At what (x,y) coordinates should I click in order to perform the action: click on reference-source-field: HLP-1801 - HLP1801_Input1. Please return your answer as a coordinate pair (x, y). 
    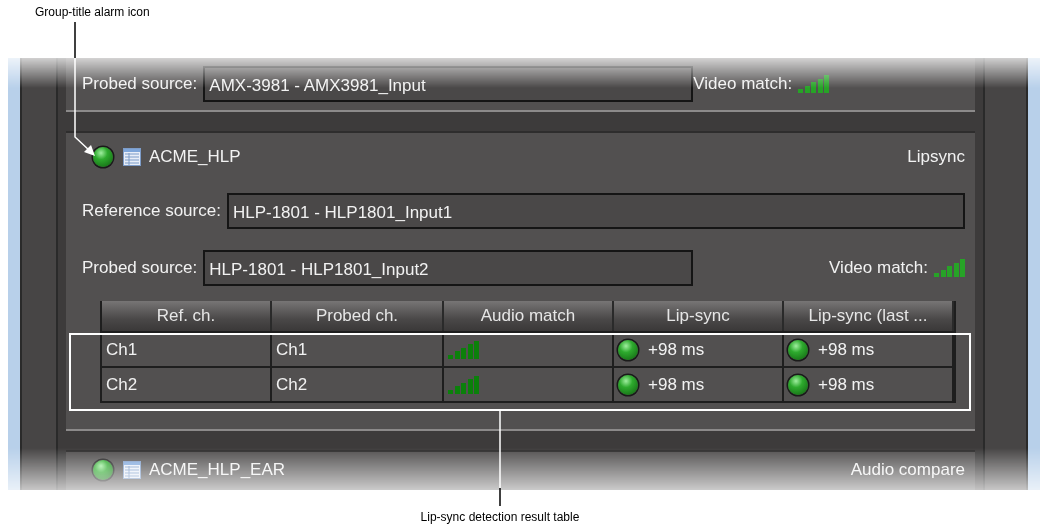
    Looking at the image, I should click on (595, 211).